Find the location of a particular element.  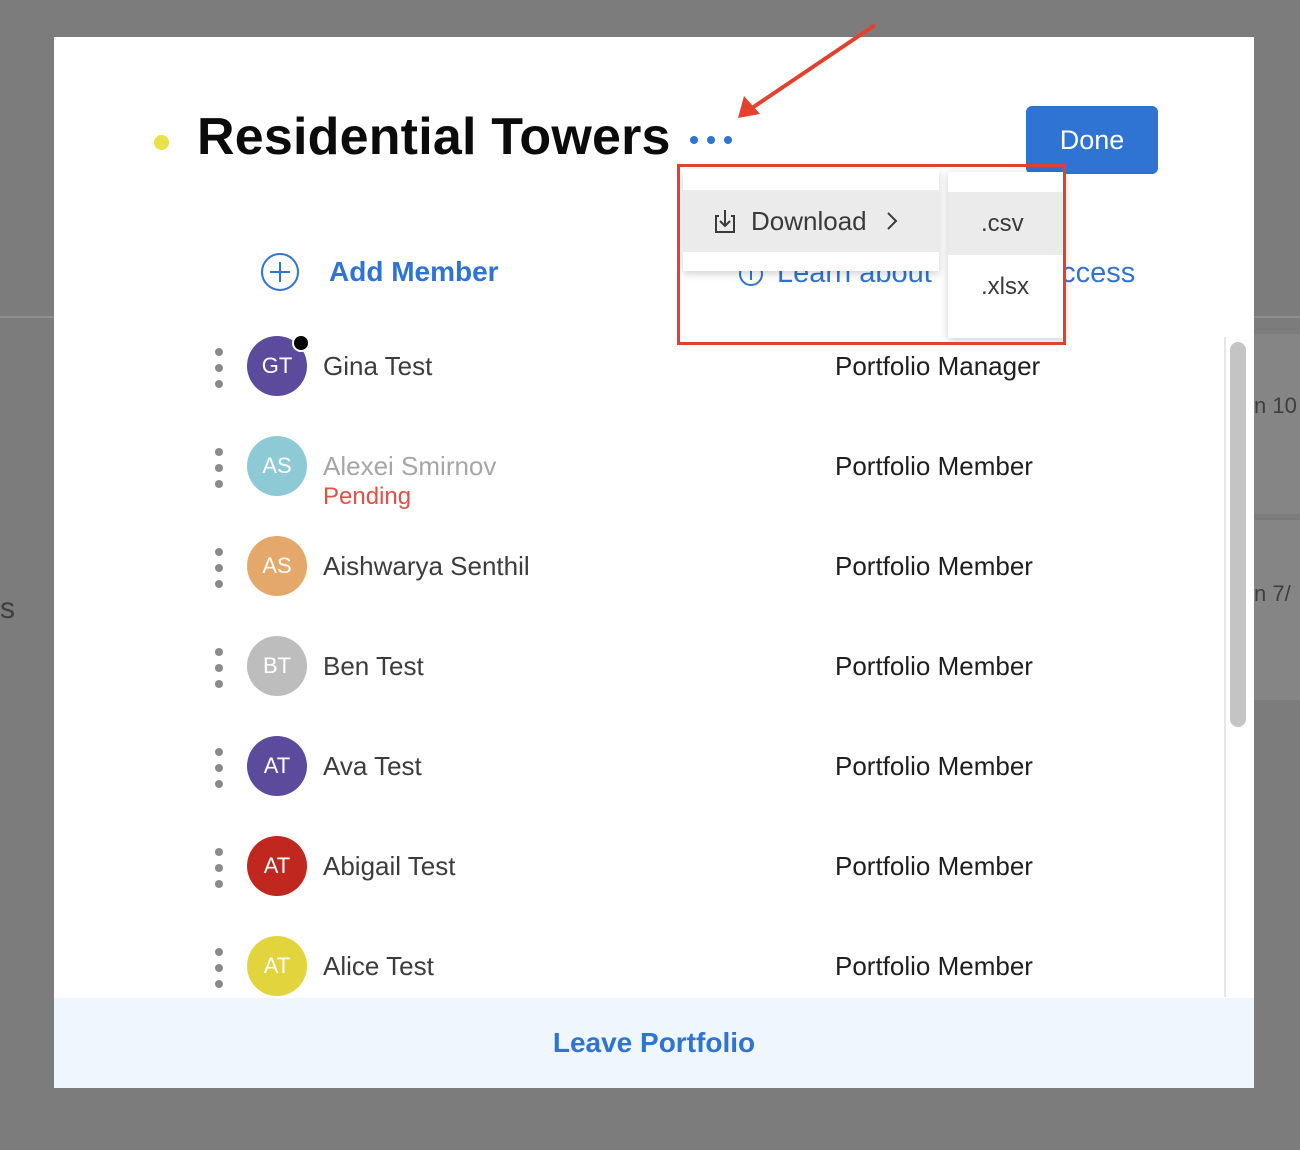

annotation-arrow-icon is located at coordinates (807, 70).